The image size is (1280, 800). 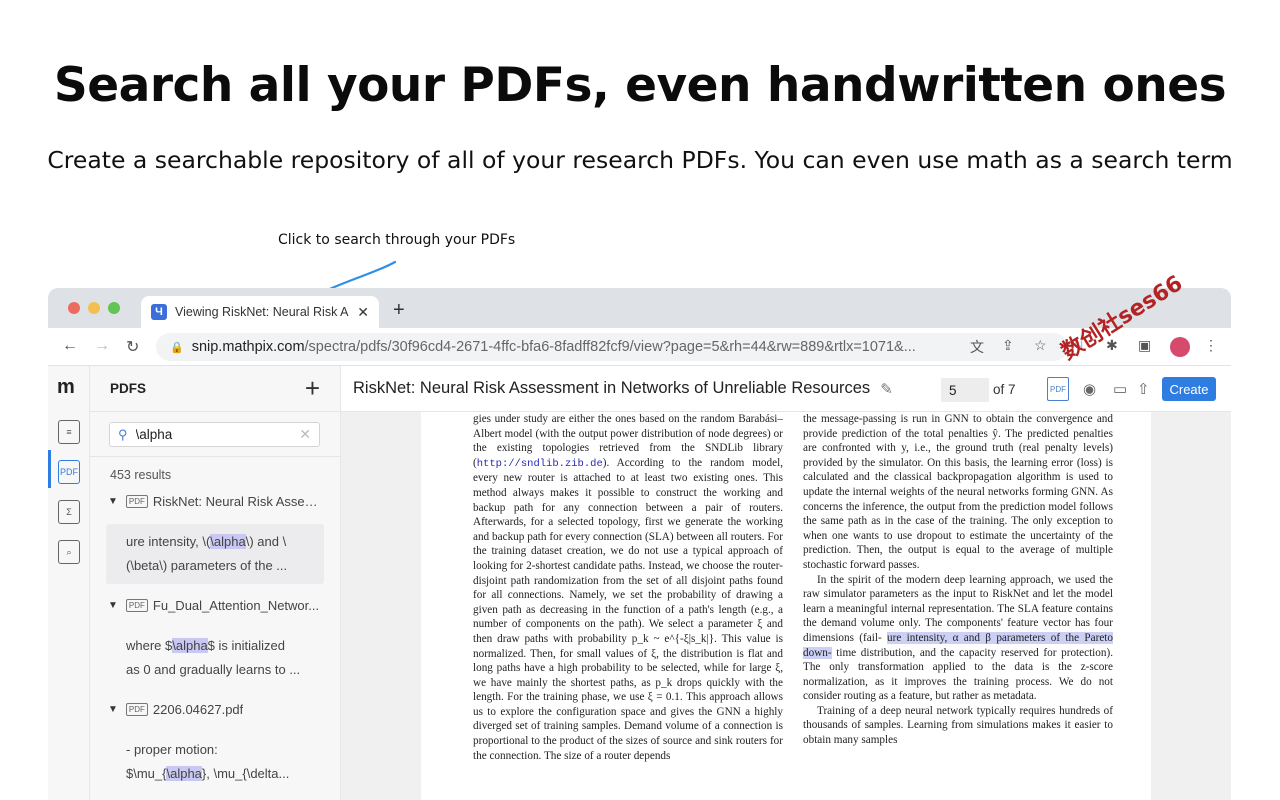 I want to click on doc-item: ▼ PDF 2206.04627.pdf, so click(x=216, y=709).